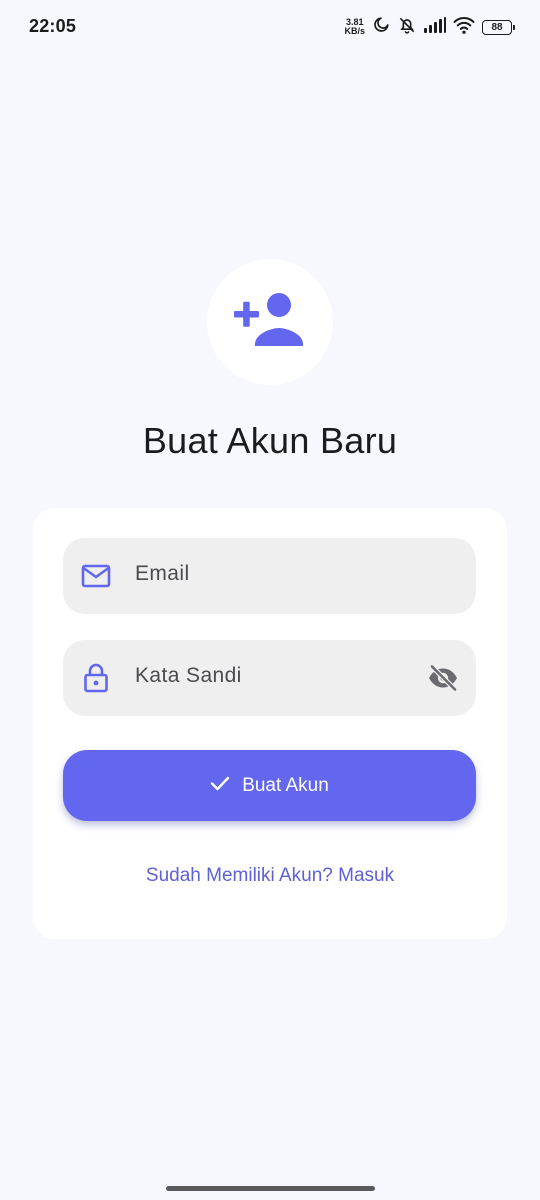 Image resolution: width=540 pixels, height=1200 pixels. What do you see at coordinates (407, 27) in the screenshot?
I see `mute-icon` at bounding box center [407, 27].